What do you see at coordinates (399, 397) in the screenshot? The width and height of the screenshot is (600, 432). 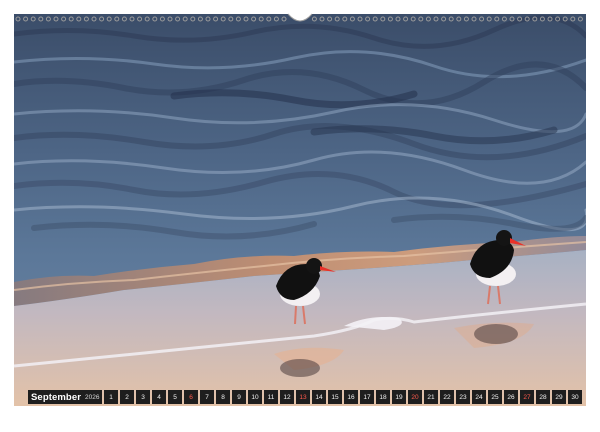 I see `day-cell: 19` at bounding box center [399, 397].